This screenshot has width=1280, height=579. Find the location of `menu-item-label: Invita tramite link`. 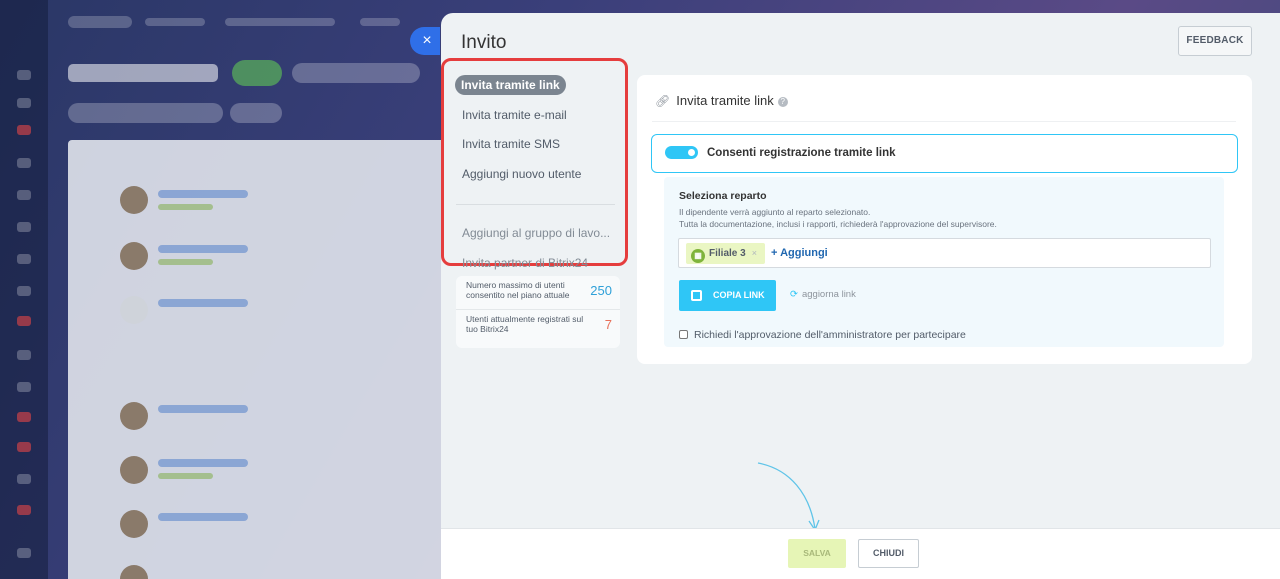

menu-item-label: Invita tramite link is located at coordinates (510, 85).